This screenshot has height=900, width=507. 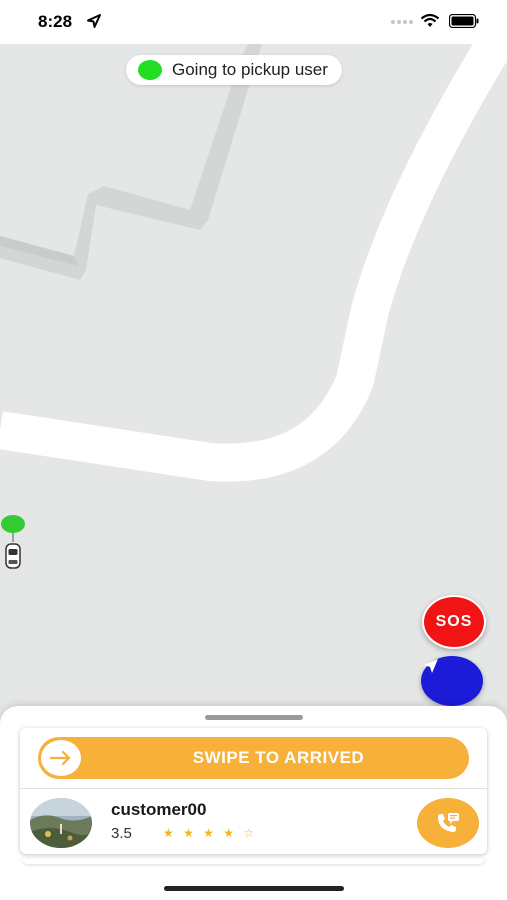 I want to click on status-time: 8:28, so click(x=55, y=21).